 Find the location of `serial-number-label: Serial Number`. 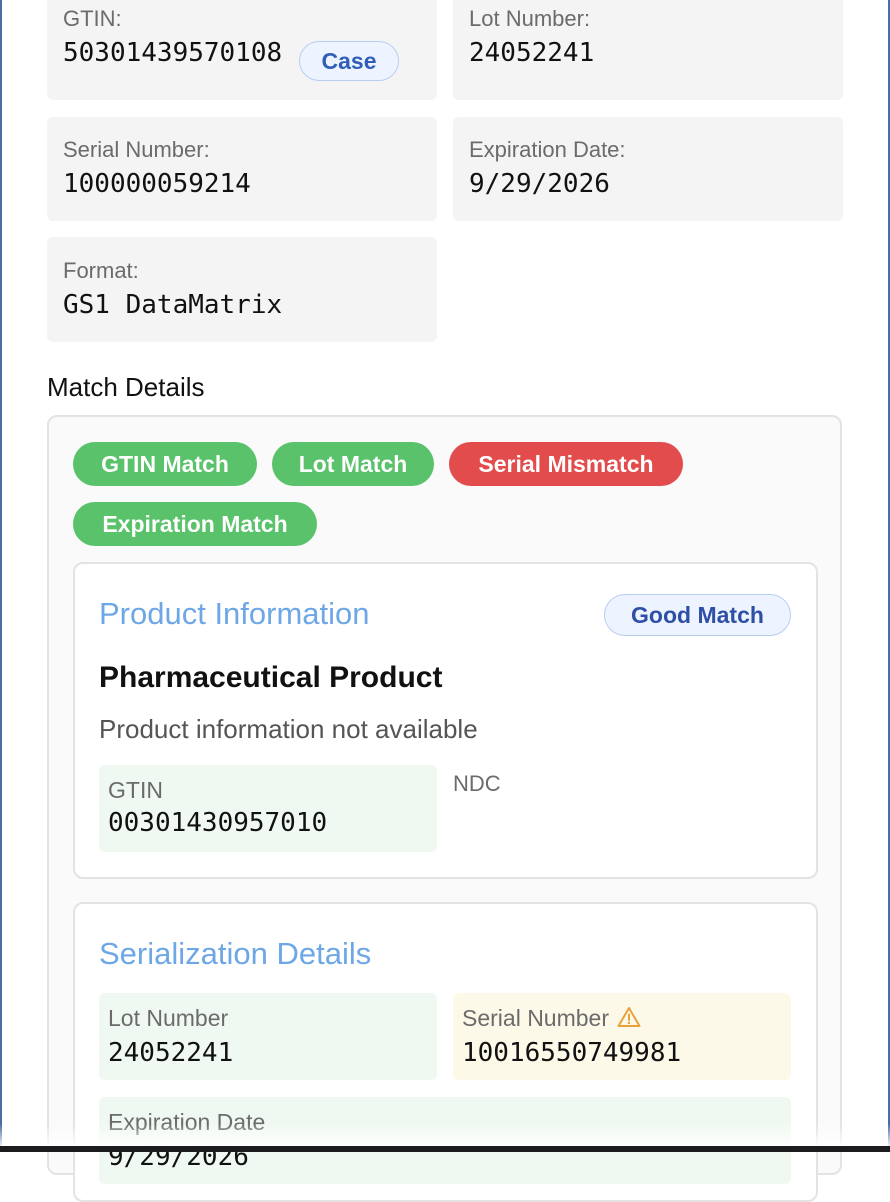

serial-number-label: Serial Number is located at coordinates (535, 1018).